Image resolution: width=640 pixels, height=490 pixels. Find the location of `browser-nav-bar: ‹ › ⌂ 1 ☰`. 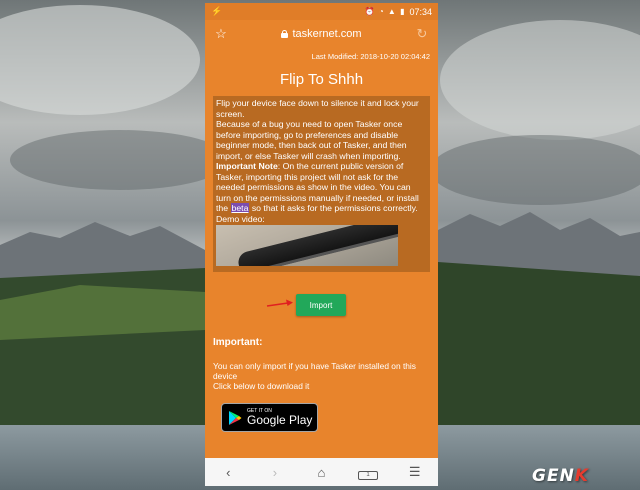

browser-nav-bar: ‹ › ⌂ 1 ☰ is located at coordinates (321, 472).